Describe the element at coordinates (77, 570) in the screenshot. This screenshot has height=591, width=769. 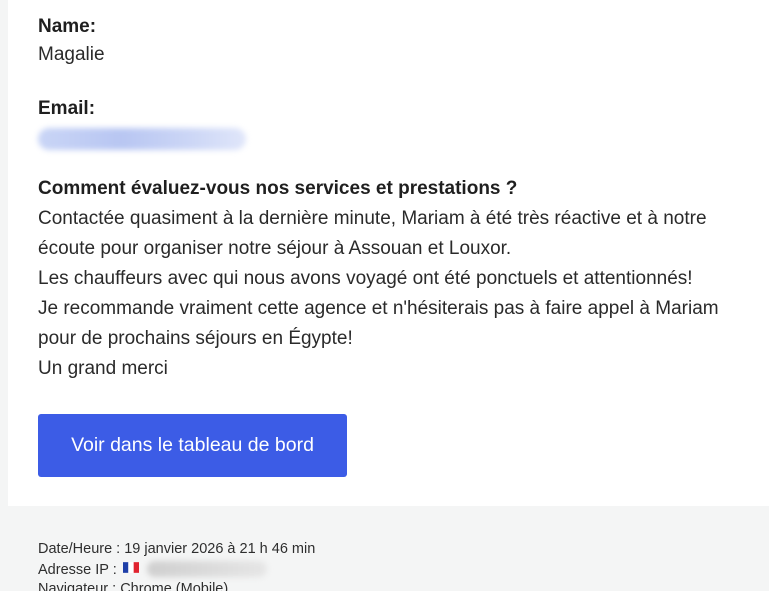
I see `ip-label: Adresse IP :` at that location.